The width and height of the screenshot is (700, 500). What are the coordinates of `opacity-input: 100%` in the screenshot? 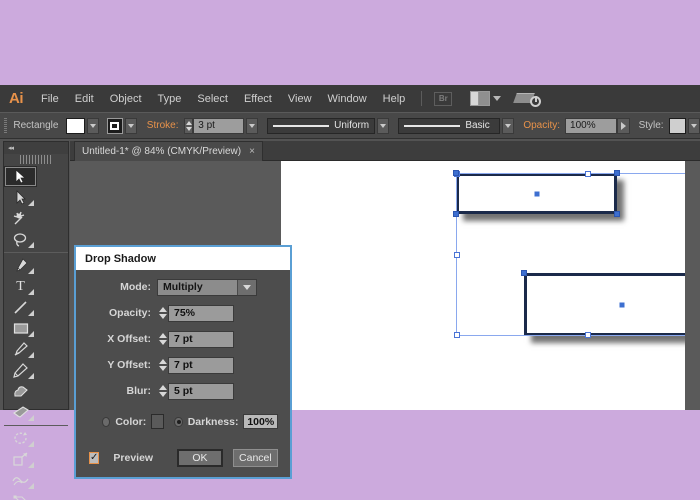 It's located at (591, 125).